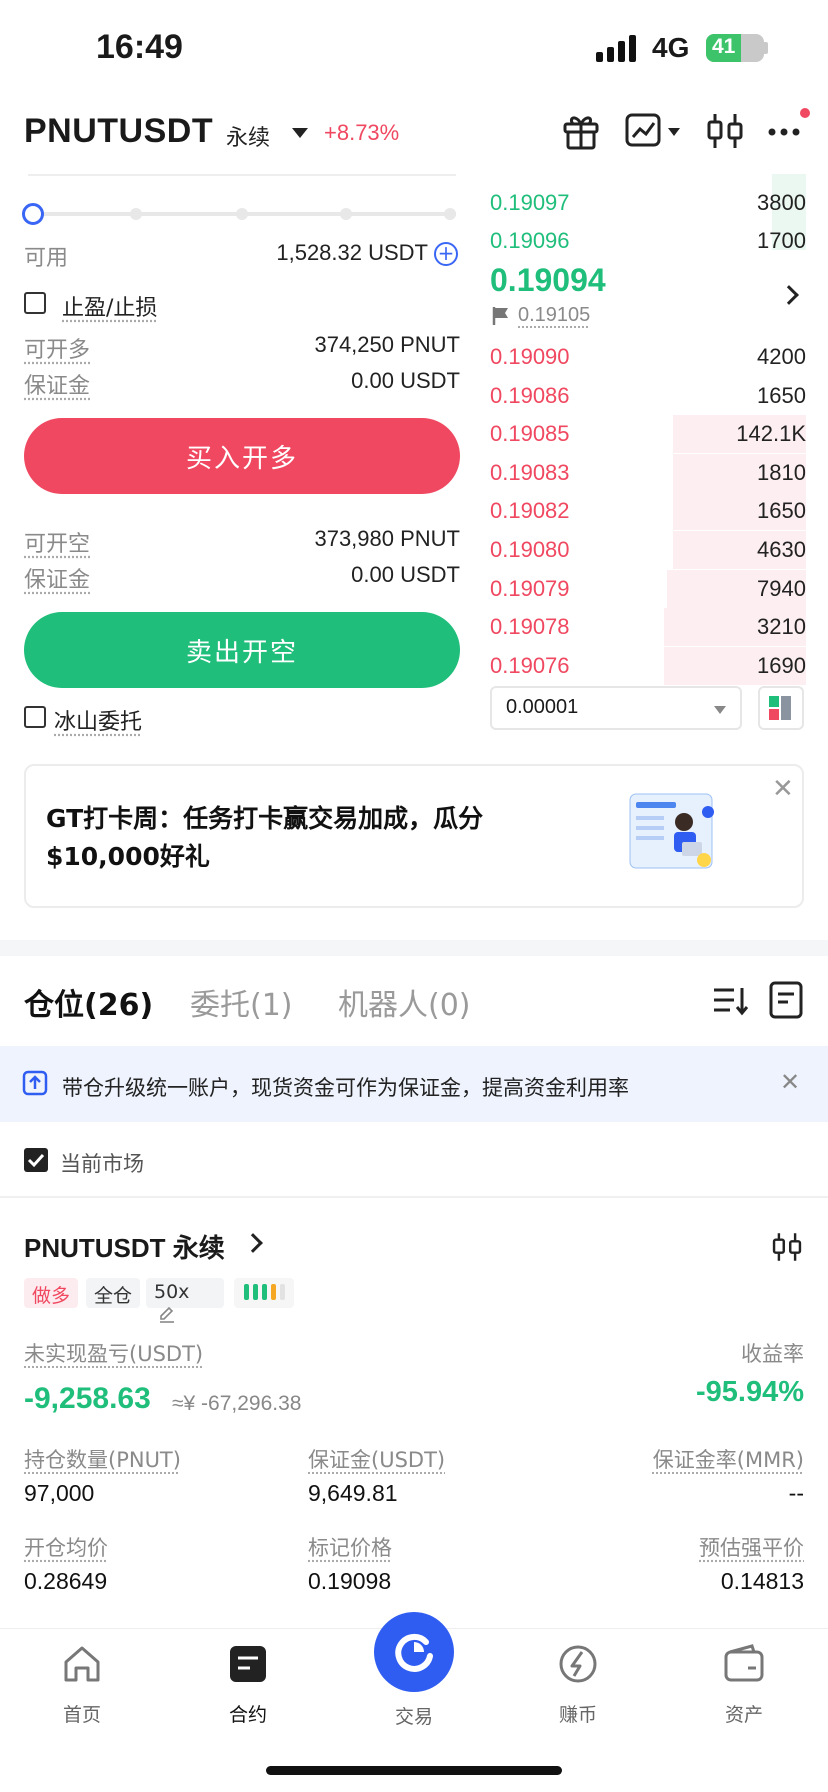  I want to click on promo-text: GT打卡周：任务打卡赢交易加成，瓜分$10,000好礼, so click(306, 838).